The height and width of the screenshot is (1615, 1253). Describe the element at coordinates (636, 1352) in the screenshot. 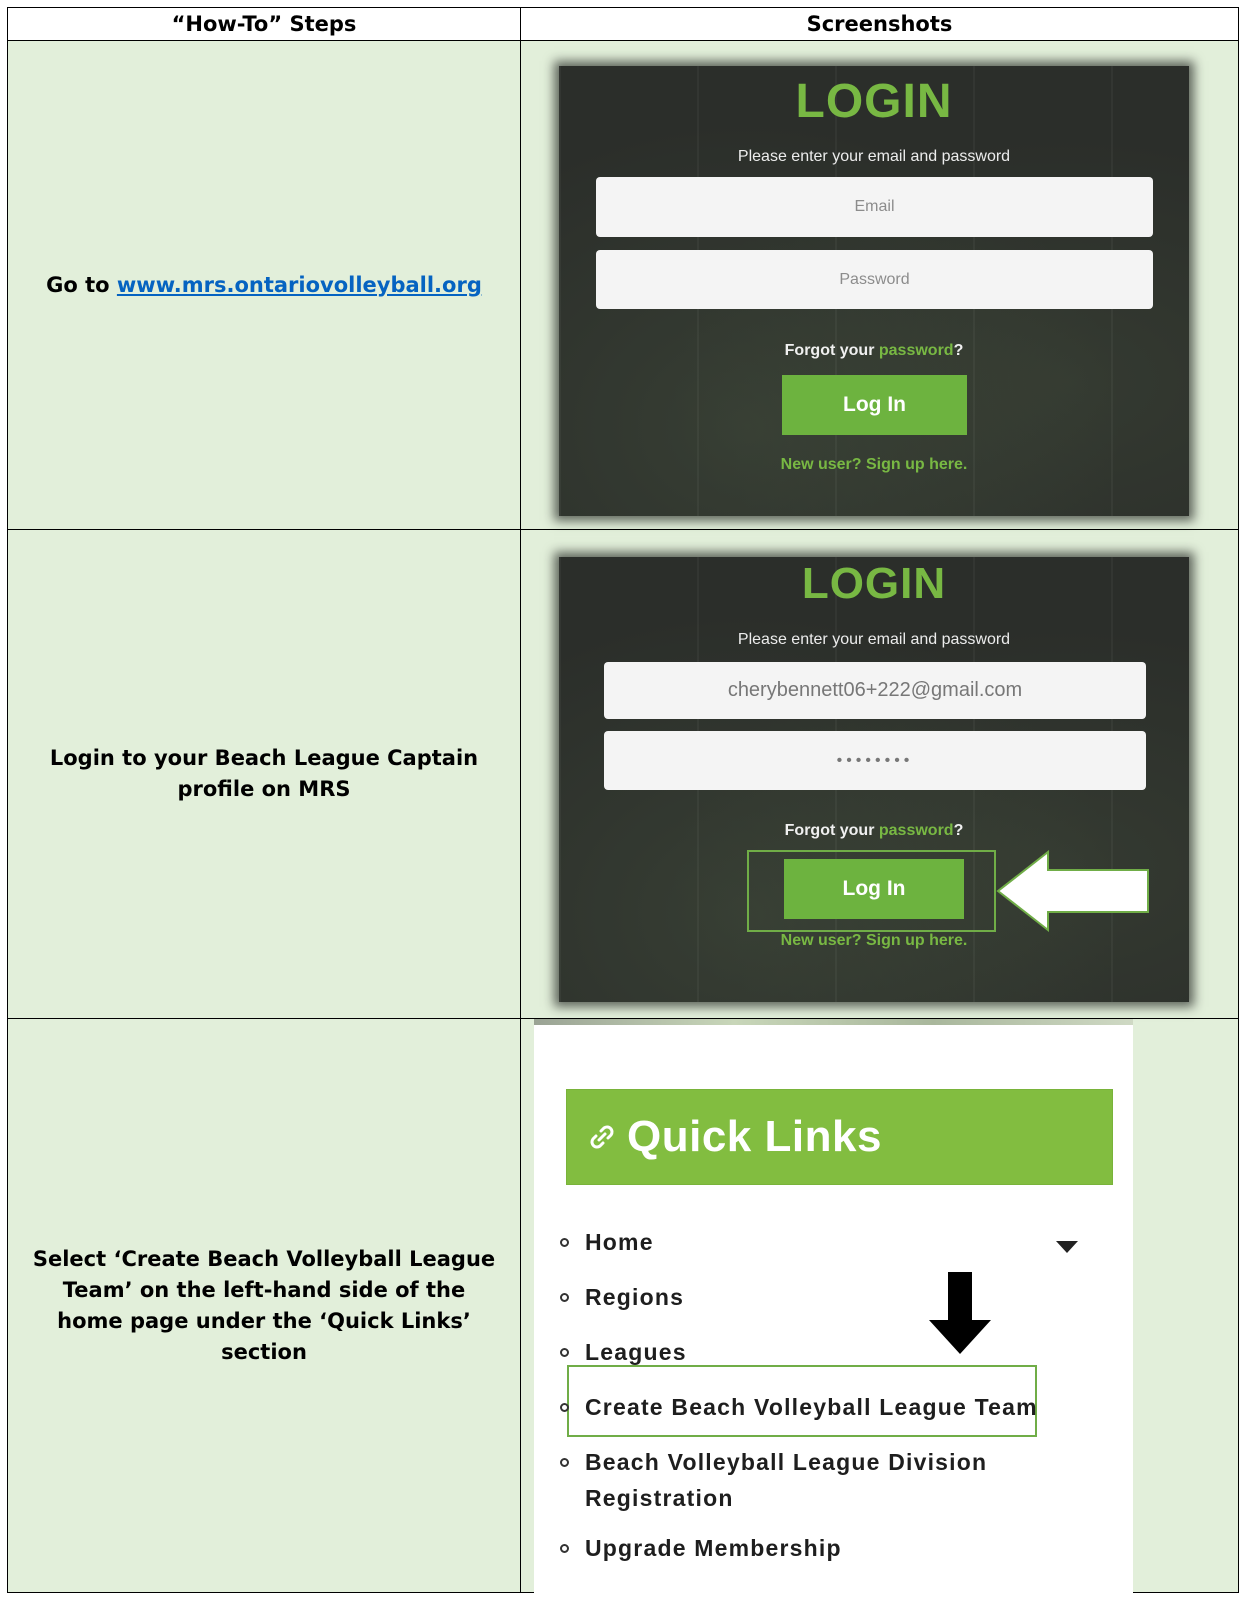

I see `quick-link-label: Leagues` at that location.